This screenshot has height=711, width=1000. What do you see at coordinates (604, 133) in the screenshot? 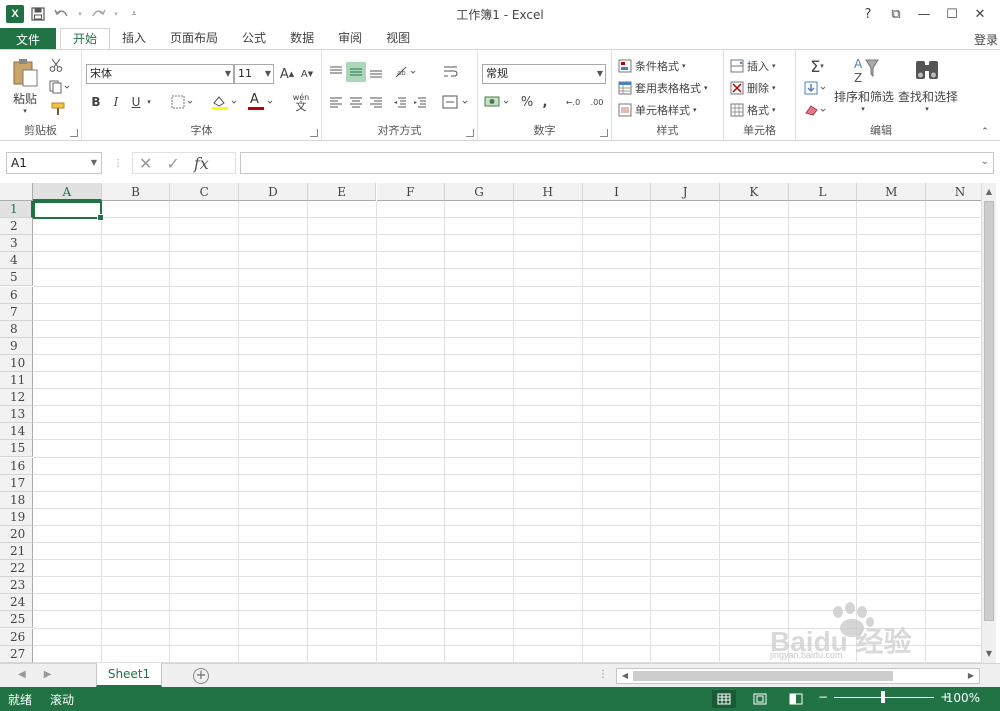
I see `number-launcher-icon` at bounding box center [604, 133].